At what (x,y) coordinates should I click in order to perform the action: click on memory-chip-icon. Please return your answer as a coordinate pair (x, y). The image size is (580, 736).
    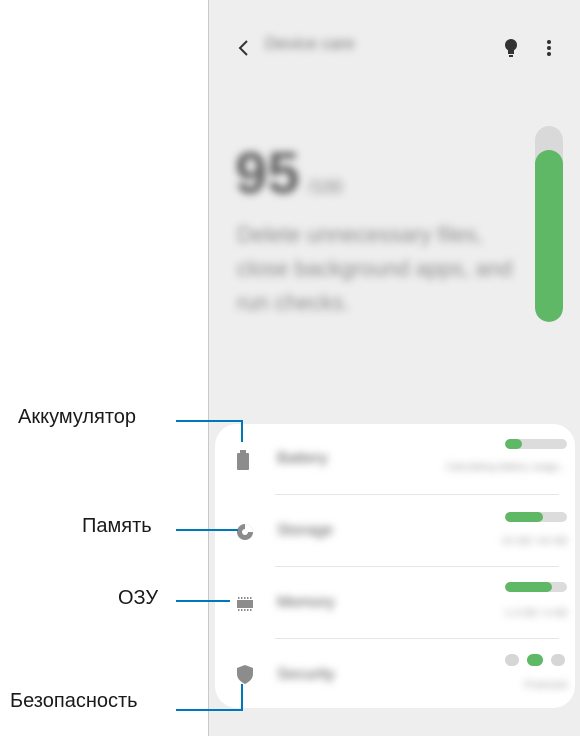
    Looking at the image, I should click on (245, 604).